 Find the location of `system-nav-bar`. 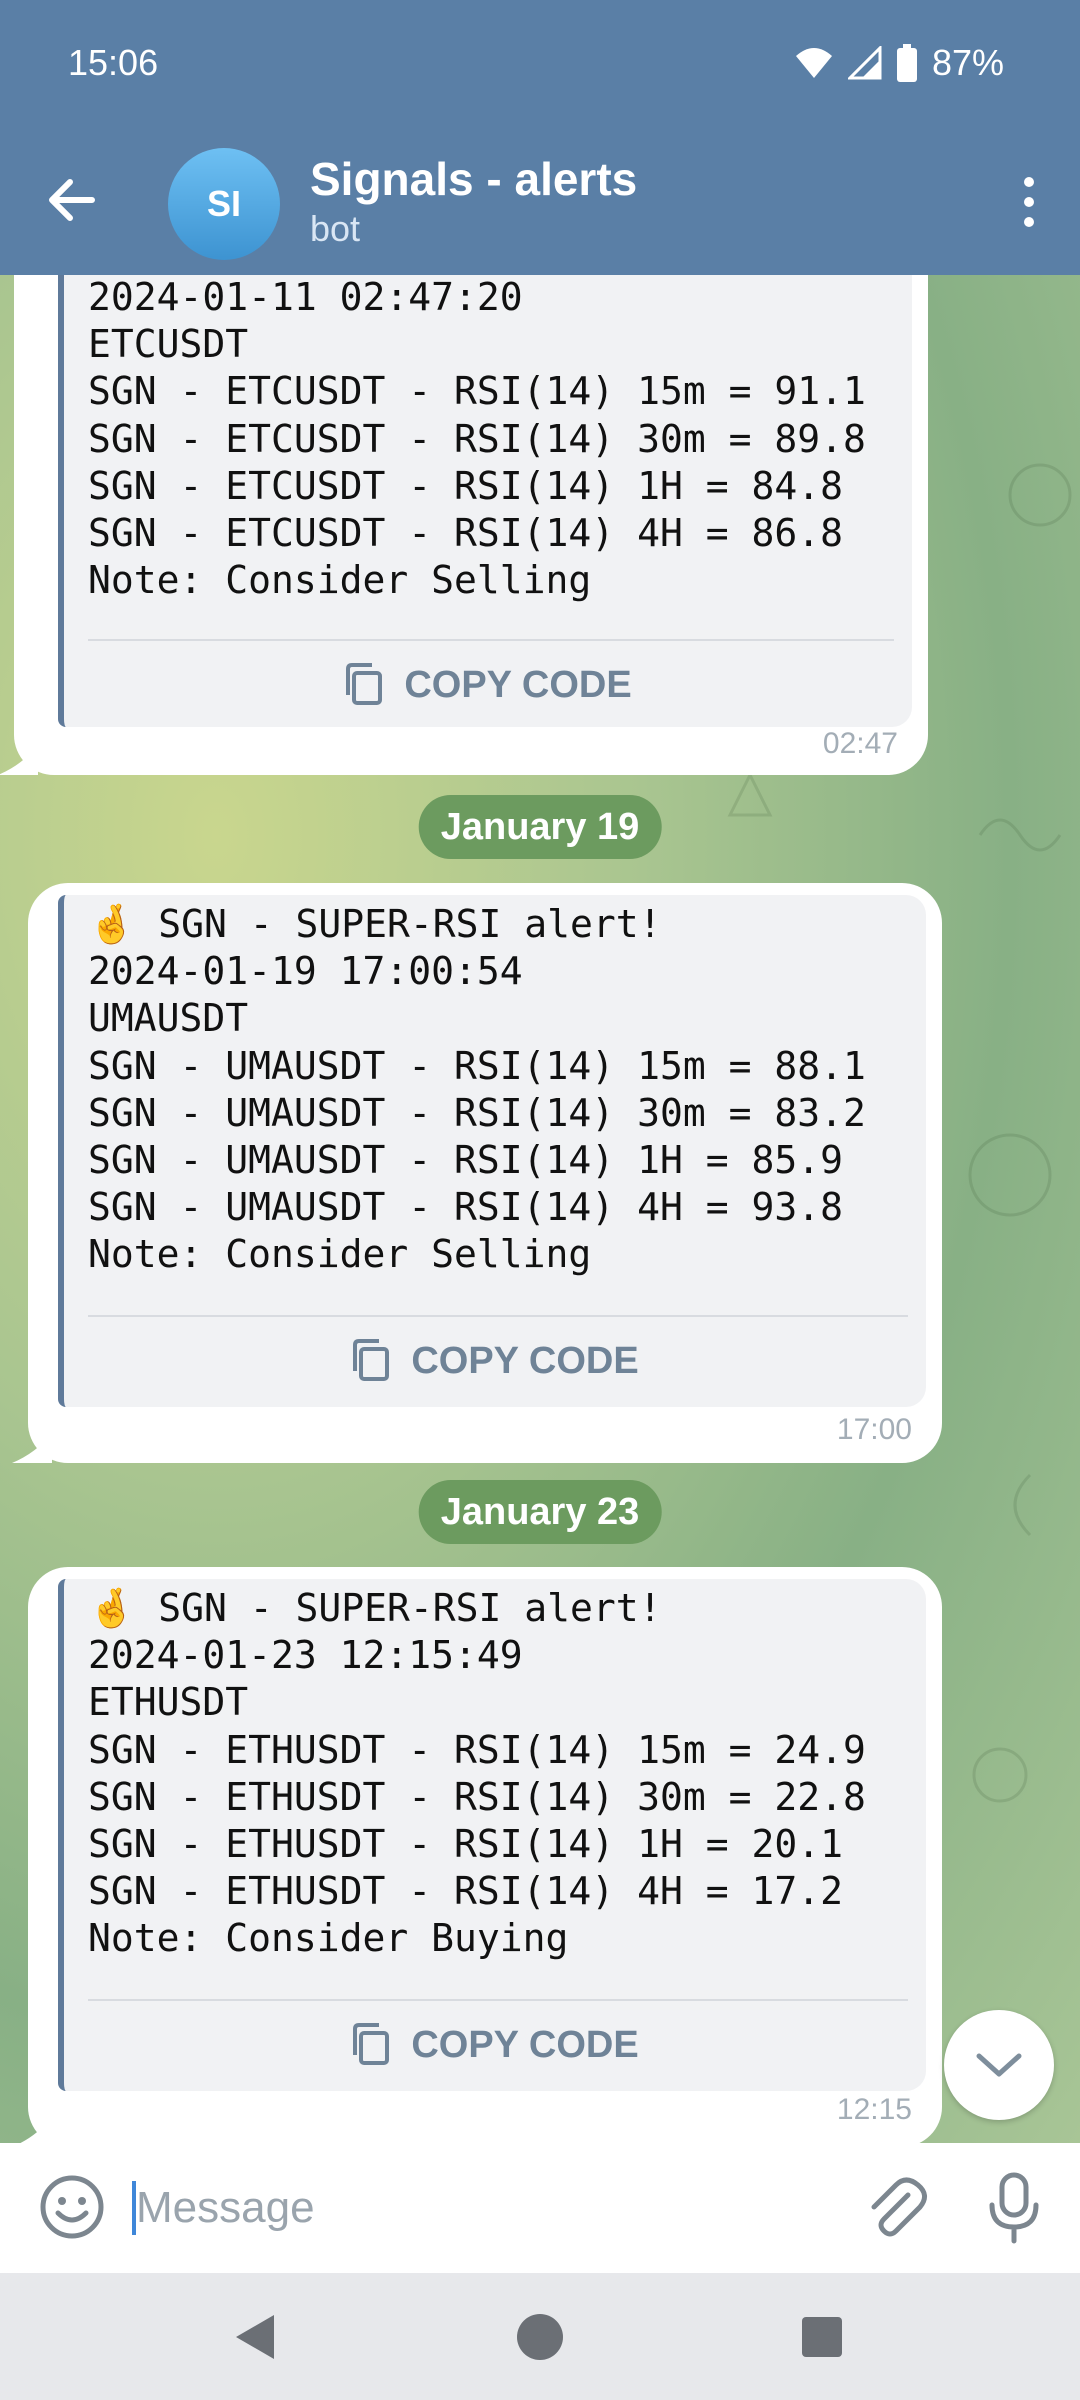

system-nav-bar is located at coordinates (540, 2336).